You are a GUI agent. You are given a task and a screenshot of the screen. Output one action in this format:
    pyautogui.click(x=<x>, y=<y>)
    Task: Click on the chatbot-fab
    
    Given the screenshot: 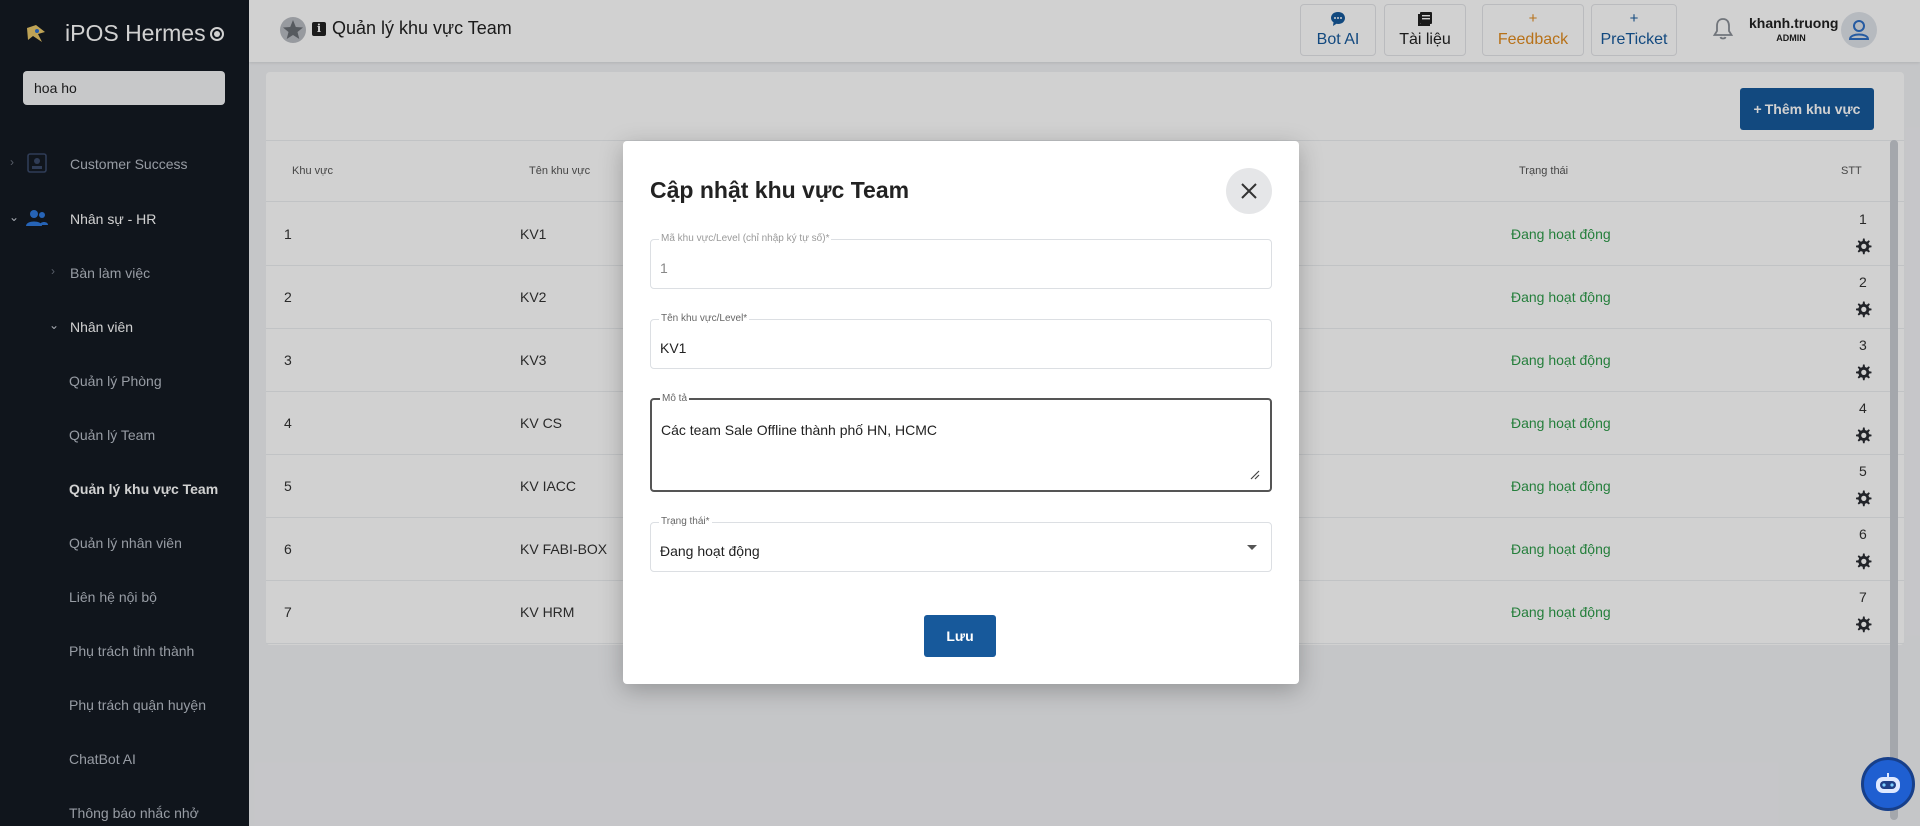 What is the action you would take?
    pyautogui.click(x=1888, y=784)
    